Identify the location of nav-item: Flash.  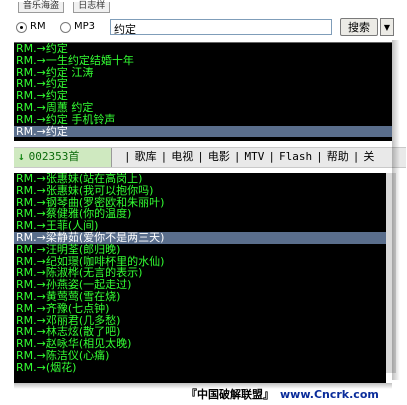
(295, 157).